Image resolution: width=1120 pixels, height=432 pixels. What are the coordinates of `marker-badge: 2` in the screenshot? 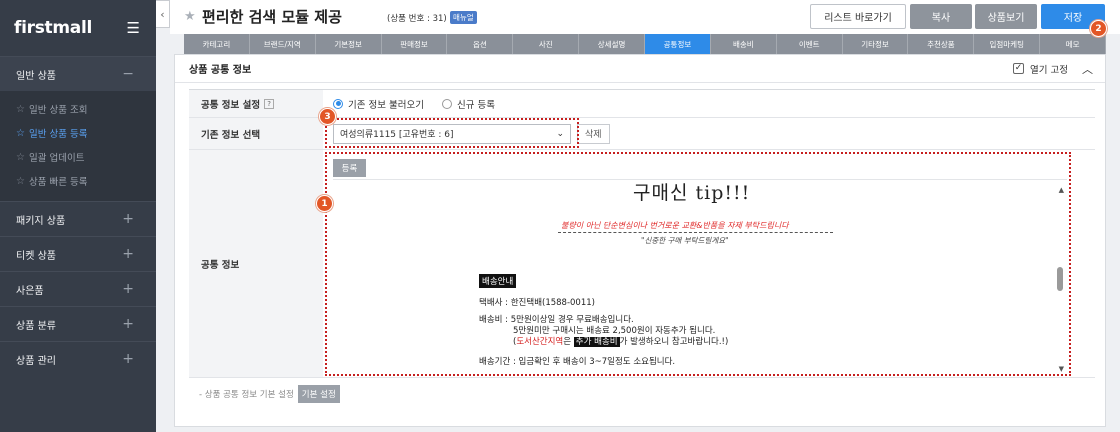 It's located at (1098, 28).